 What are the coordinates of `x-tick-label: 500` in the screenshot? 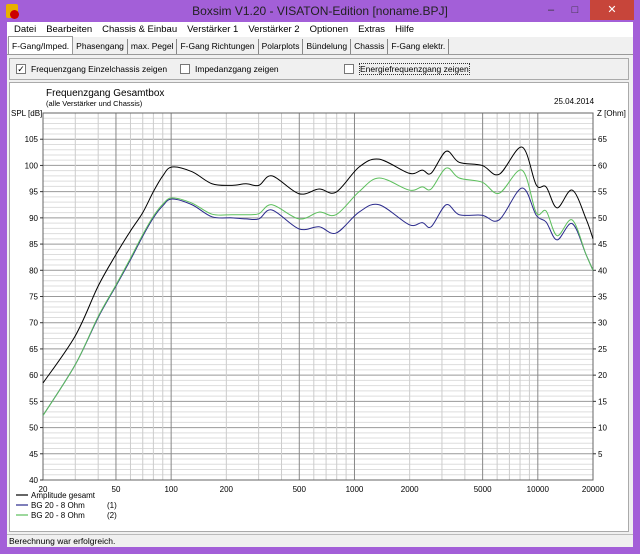 It's located at (300, 489).